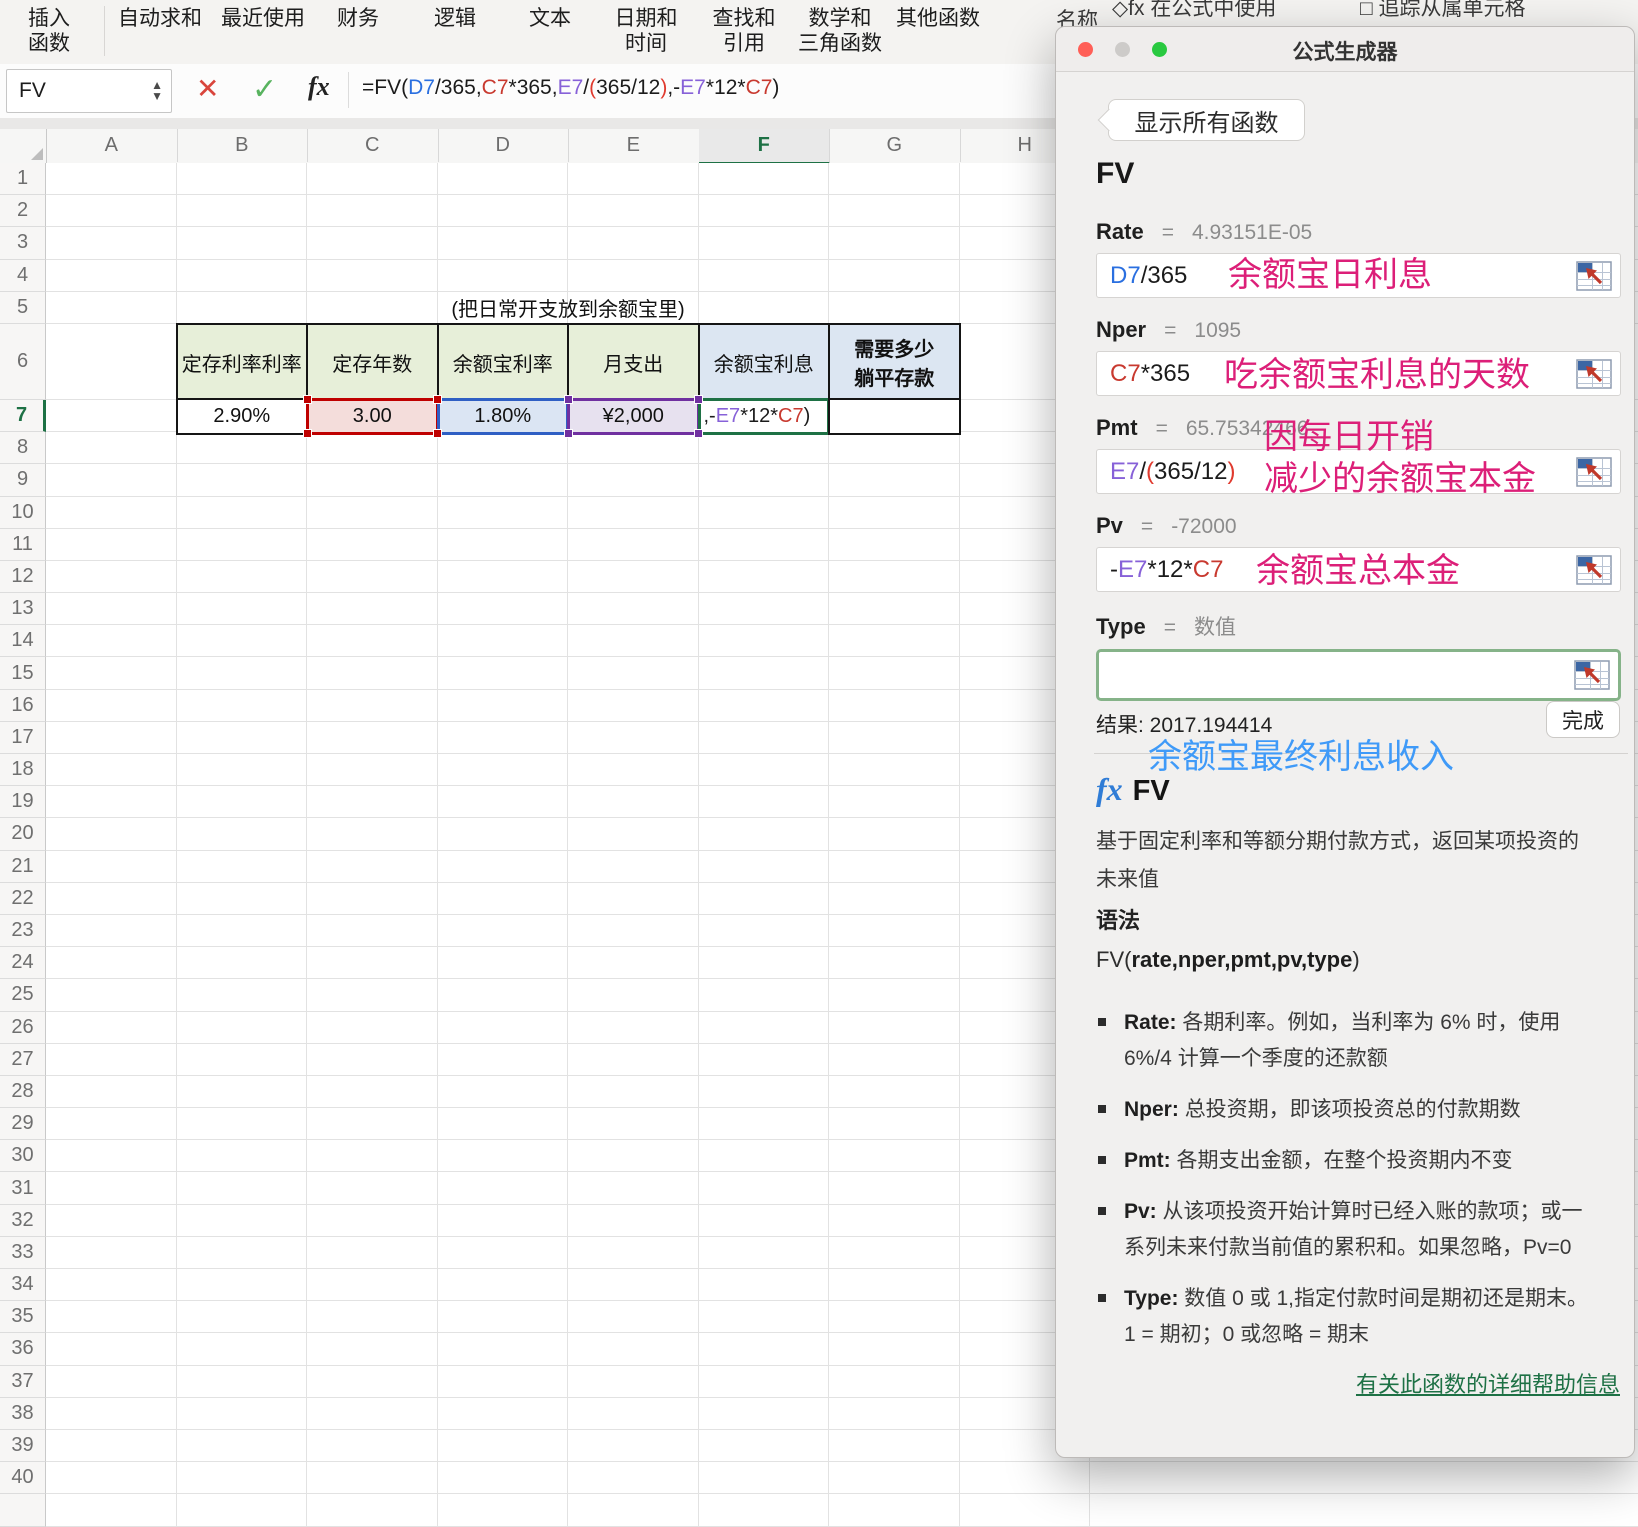 The image size is (1638, 1527). What do you see at coordinates (23, 146) in the screenshot?
I see `select-all-corner` at bounding box center [23, 146].